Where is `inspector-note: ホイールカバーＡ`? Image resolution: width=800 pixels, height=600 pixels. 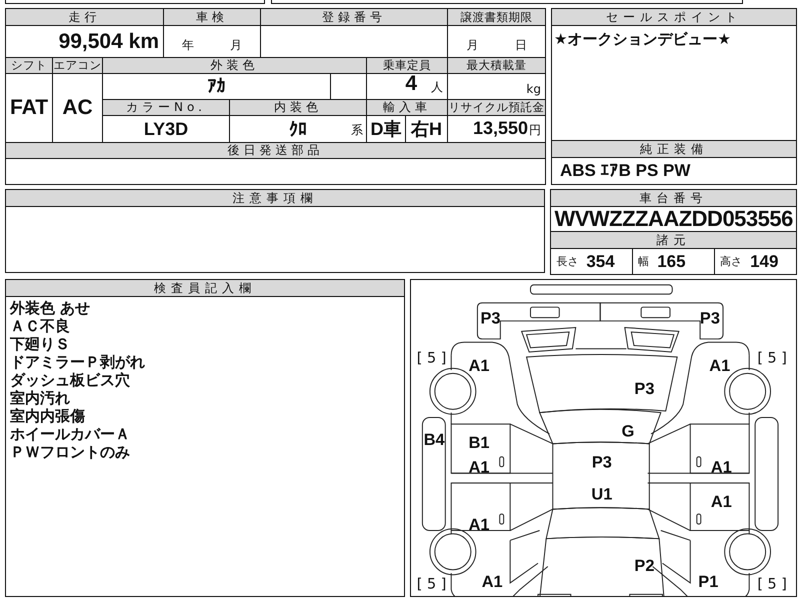 inspector-note: ホイールカバーＡ is located at coordinates (70, 434).